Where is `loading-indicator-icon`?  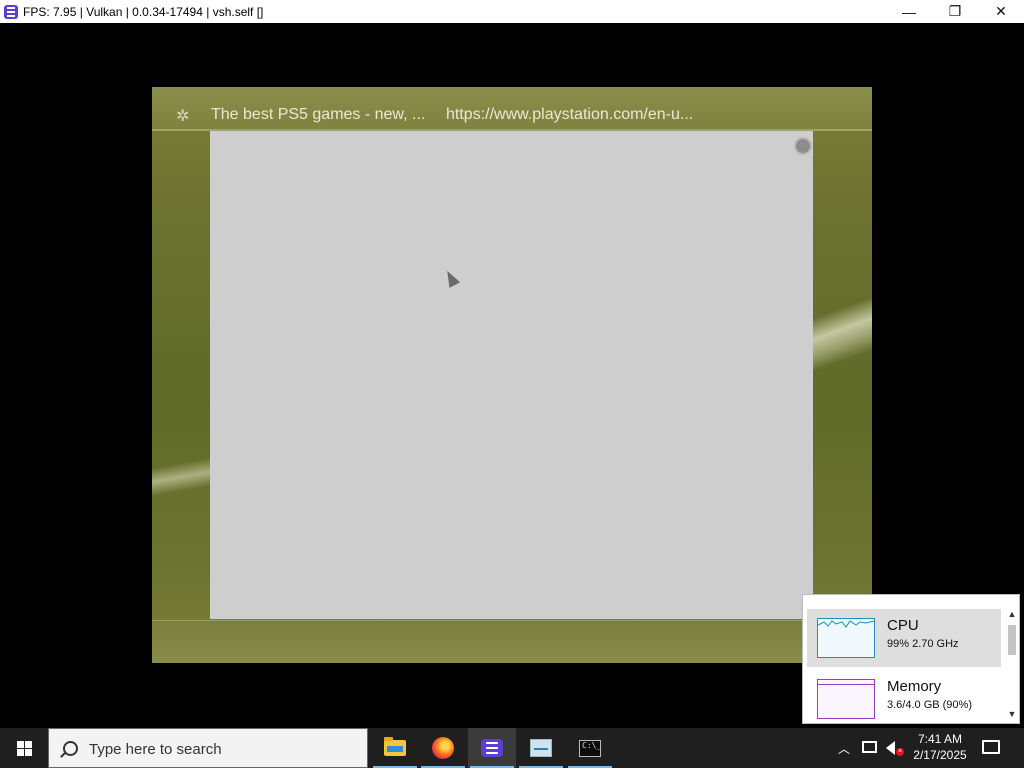
loading-indicator-icon is located at coordinates (803, 146).